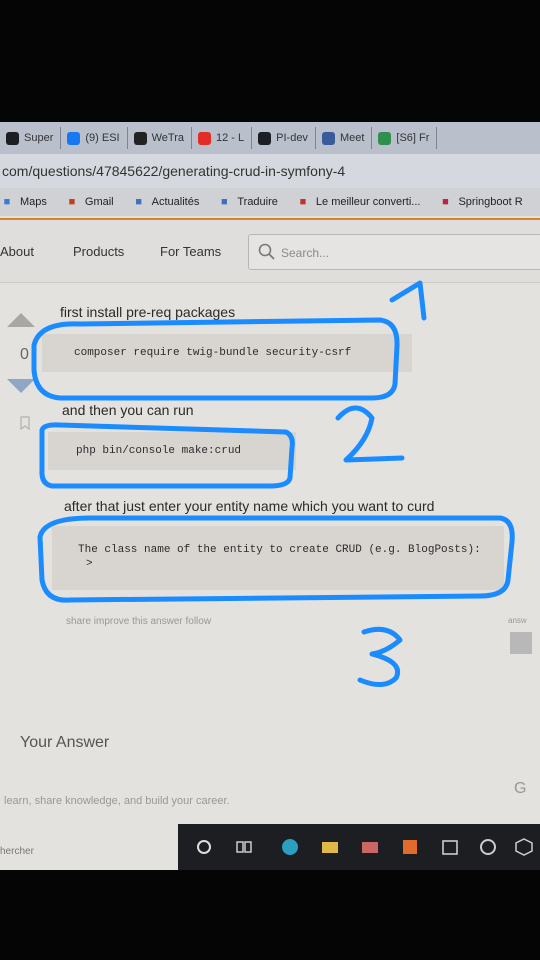  What do you see at coordinates (257, 202) in the screenshot?
I see `bookmark-label: Traduire` at bounding box center [257, 202].